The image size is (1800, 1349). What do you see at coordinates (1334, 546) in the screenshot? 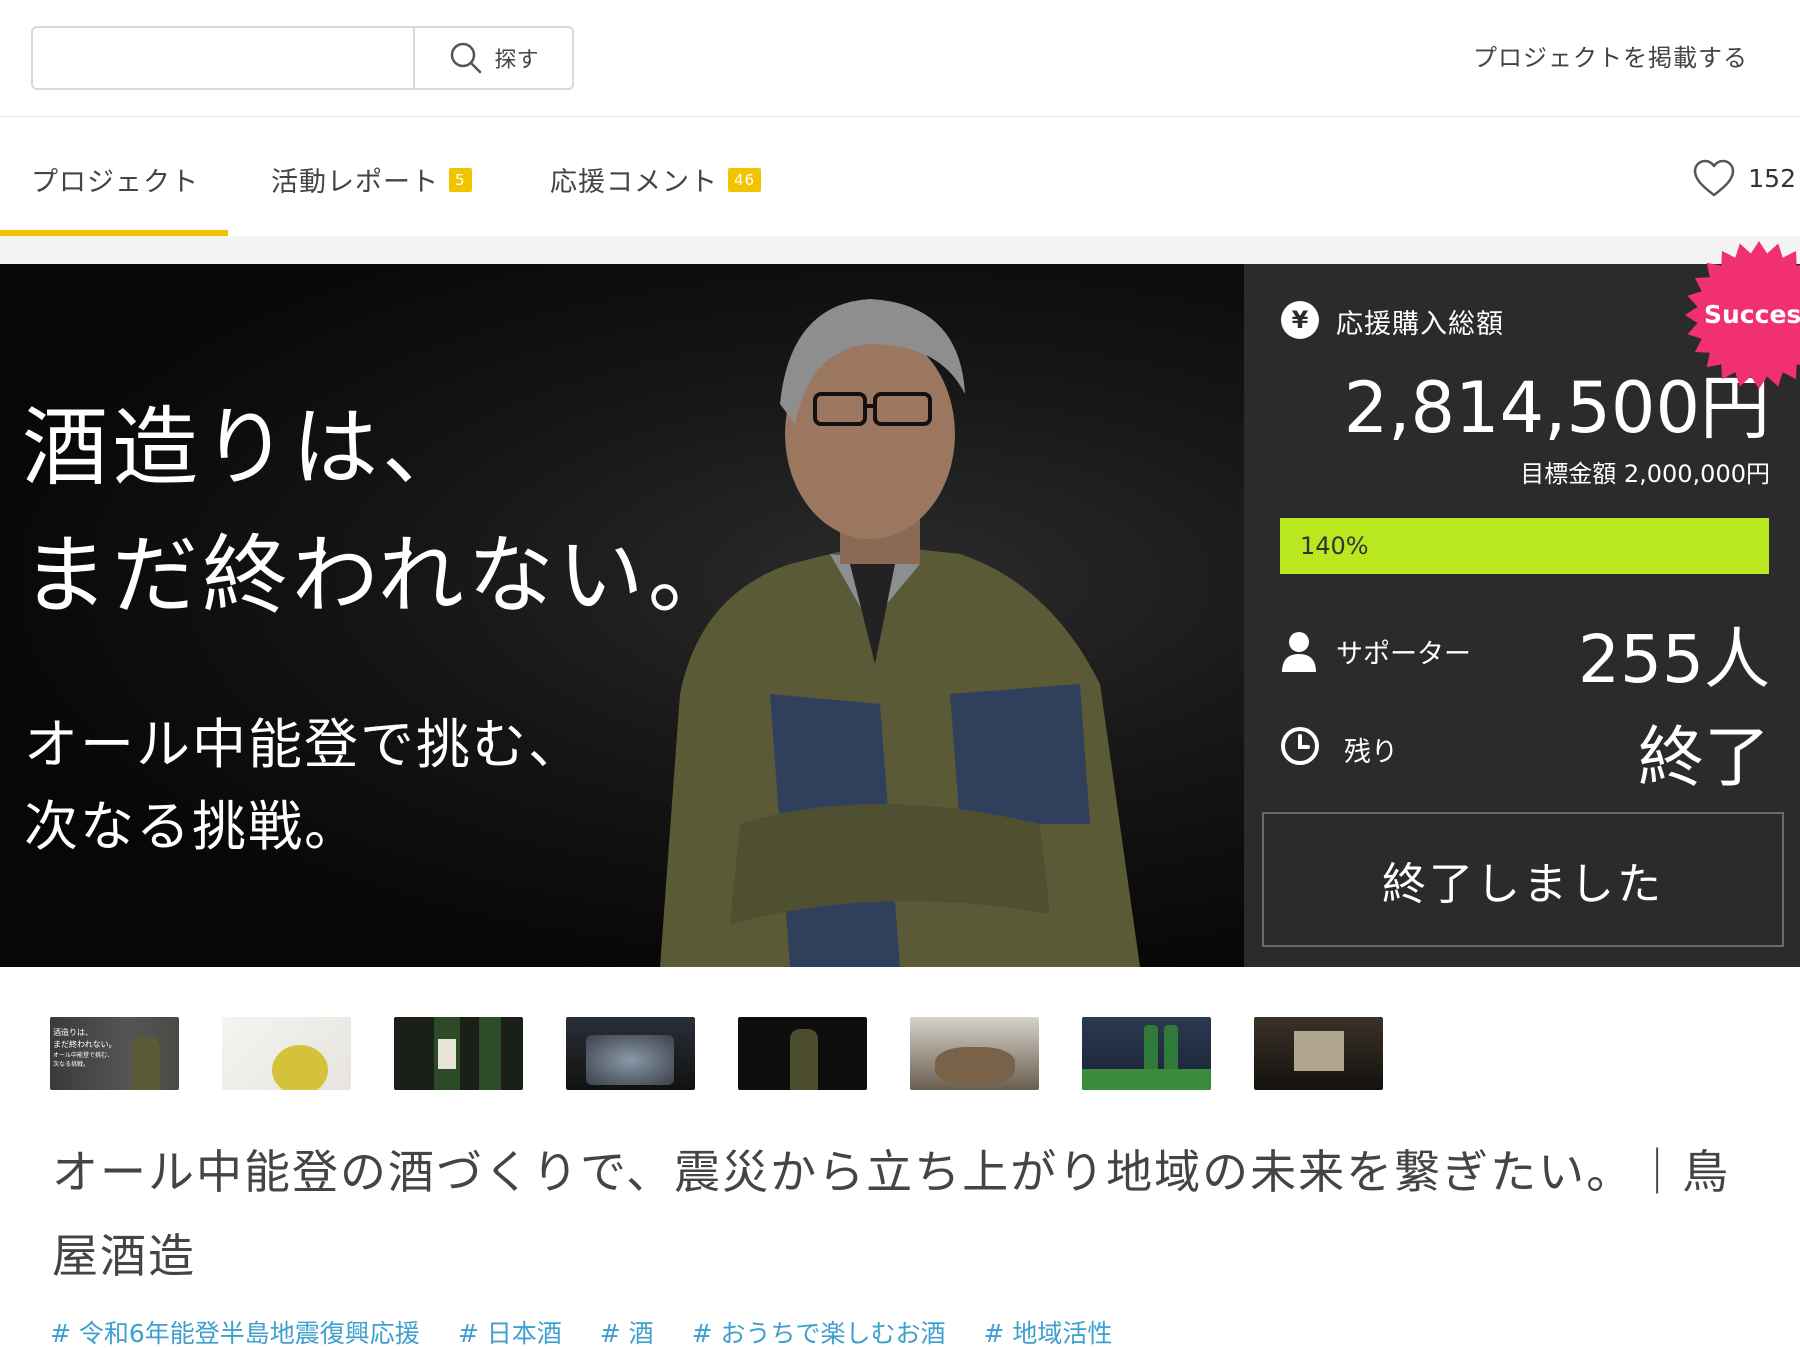
I see `progress-percent: 140%` at bounding box center [1334, 546].